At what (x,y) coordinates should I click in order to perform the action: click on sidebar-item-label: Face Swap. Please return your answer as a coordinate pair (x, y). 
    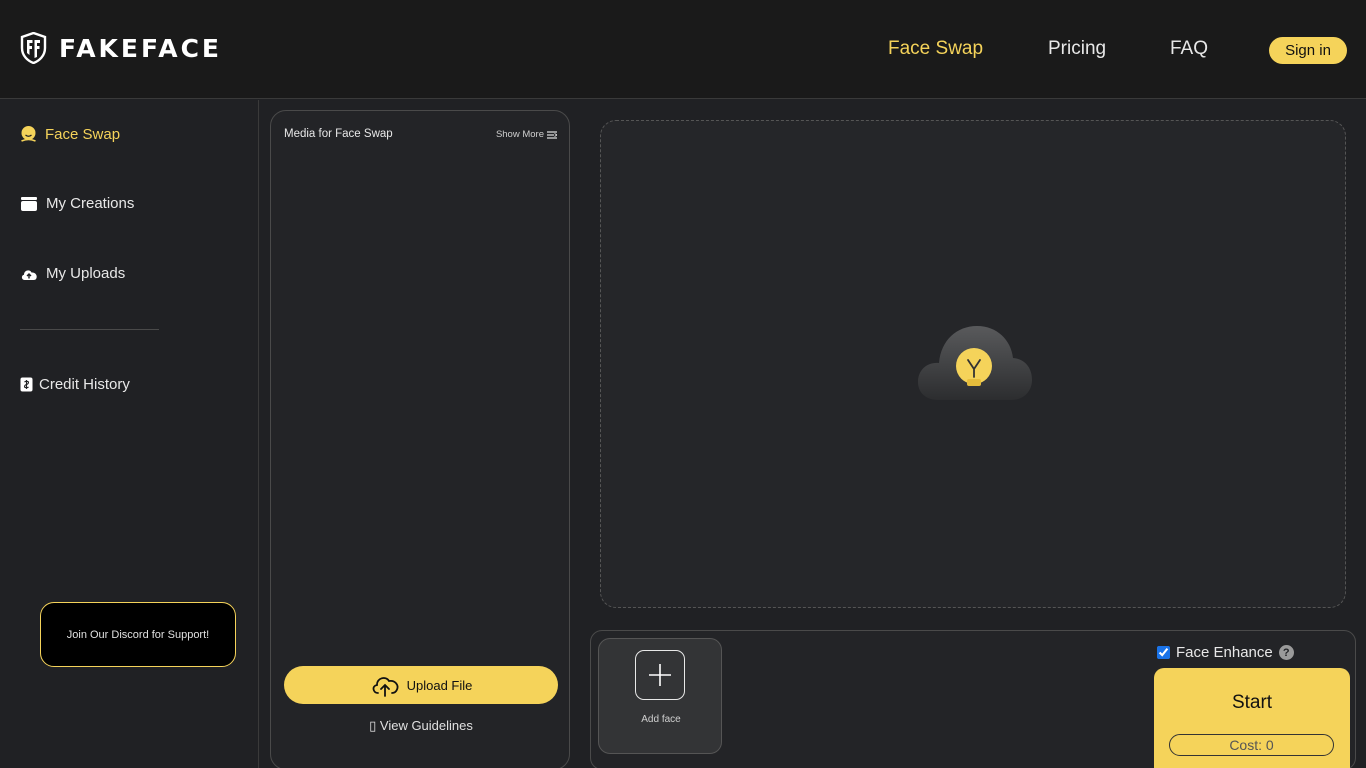
    Looking at the image, I should click on (83, 134).